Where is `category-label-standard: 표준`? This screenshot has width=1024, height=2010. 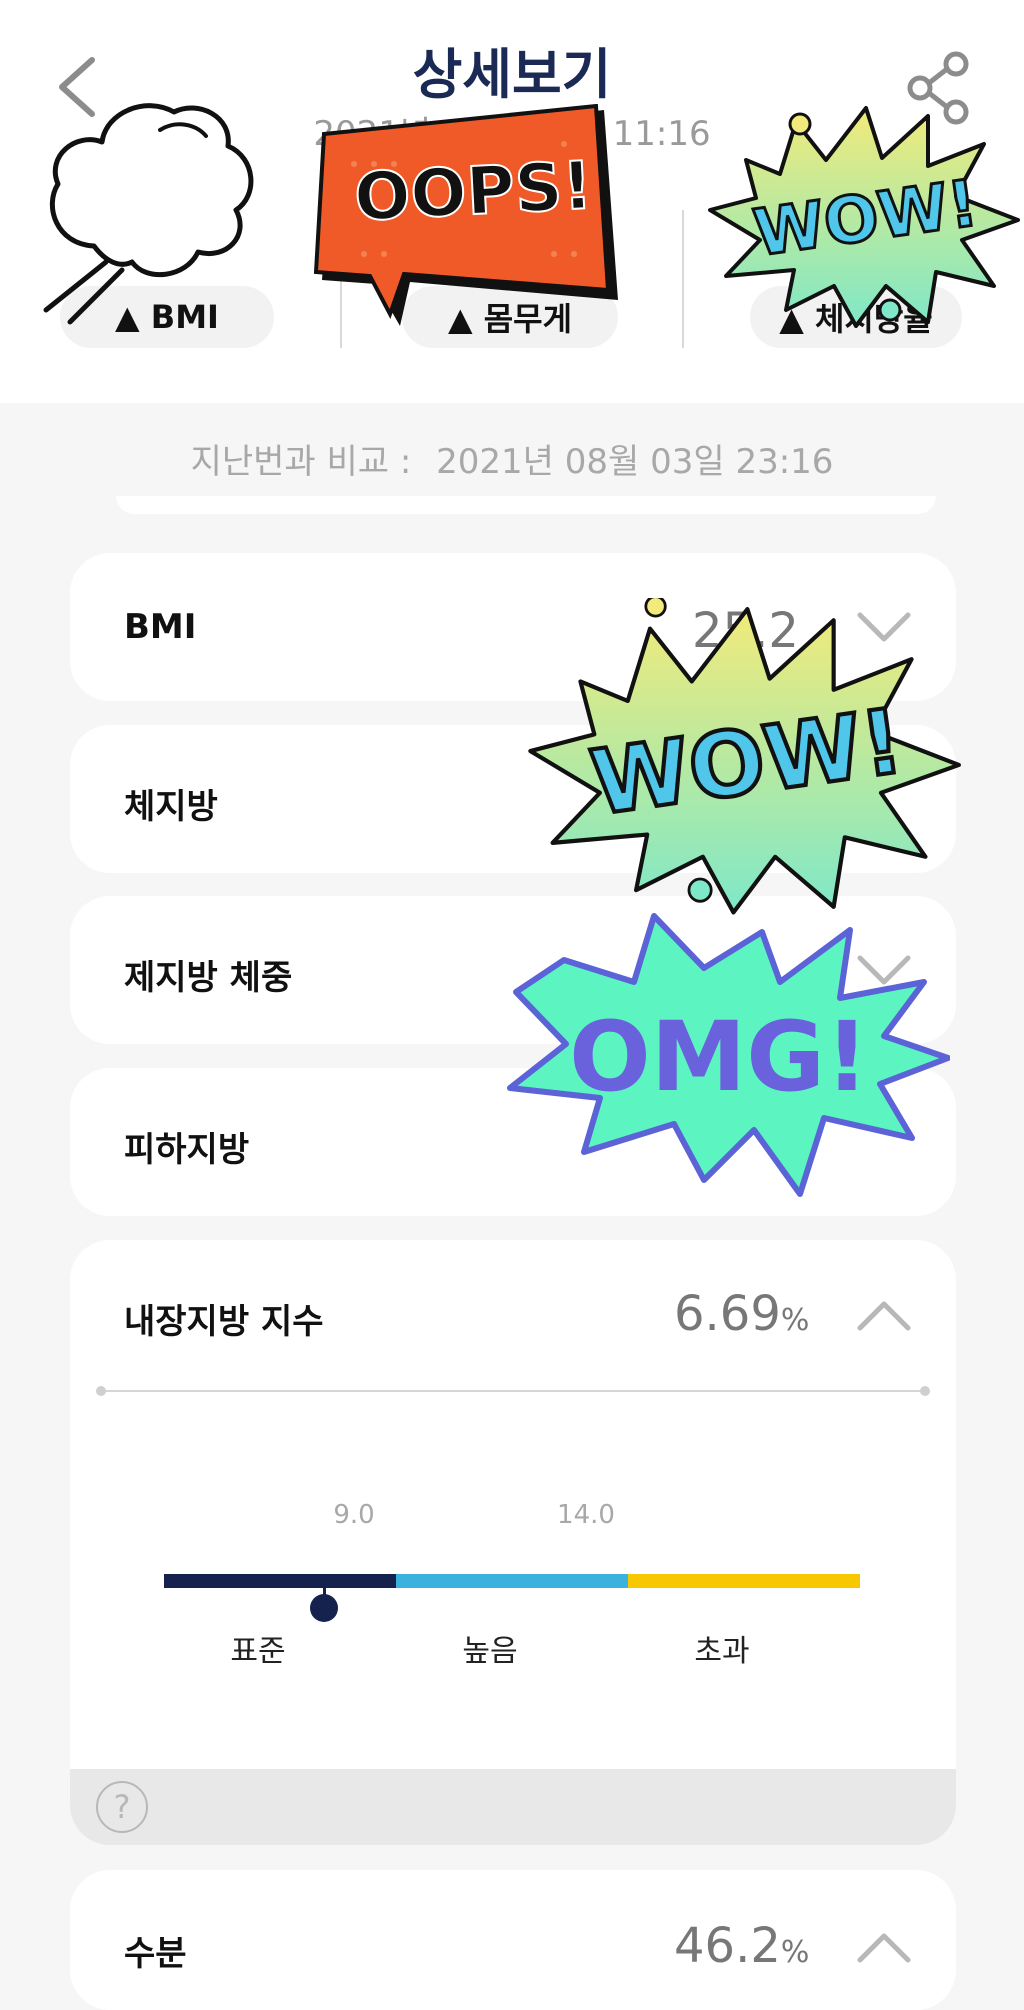 category-label-standard: 표준 is located at coordinates (258, 1651).